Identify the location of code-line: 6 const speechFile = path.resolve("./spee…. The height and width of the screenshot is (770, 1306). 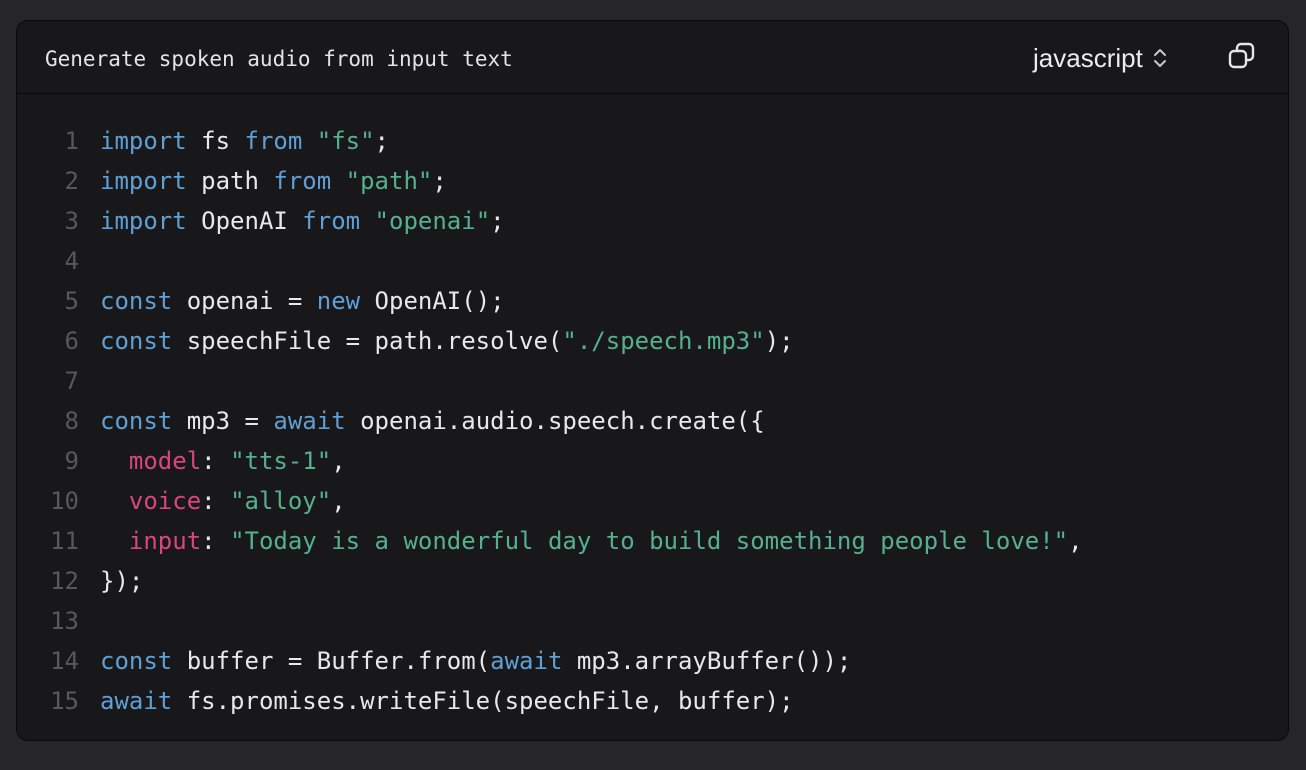
(652, 341).